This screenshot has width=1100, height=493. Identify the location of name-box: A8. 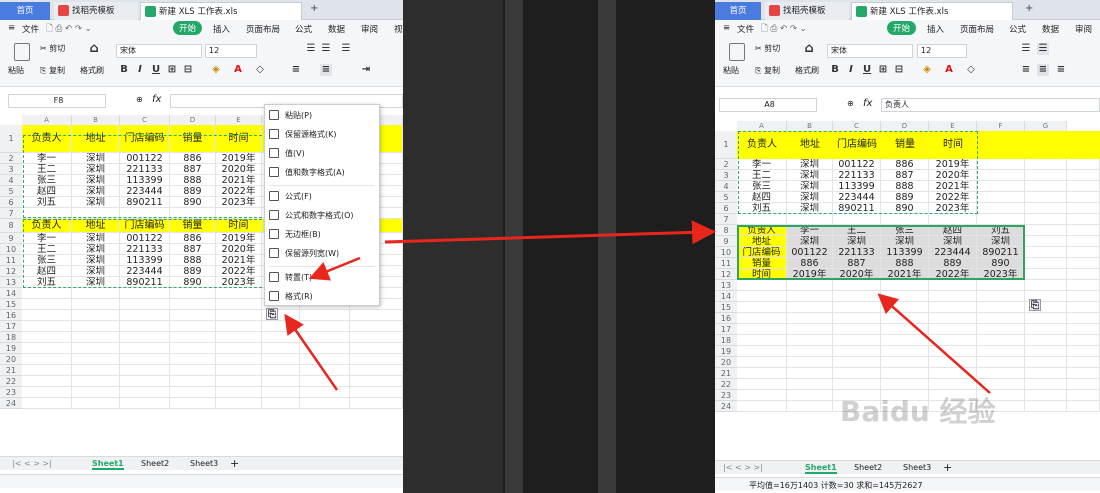
(768, 105).